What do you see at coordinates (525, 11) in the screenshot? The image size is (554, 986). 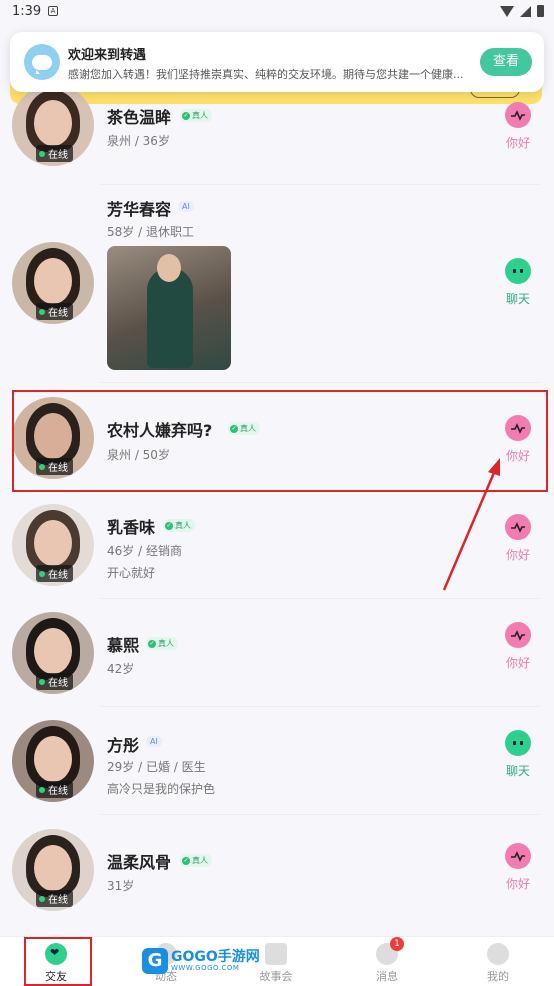 I see `signal-icon` at bounding box center [525, 11].